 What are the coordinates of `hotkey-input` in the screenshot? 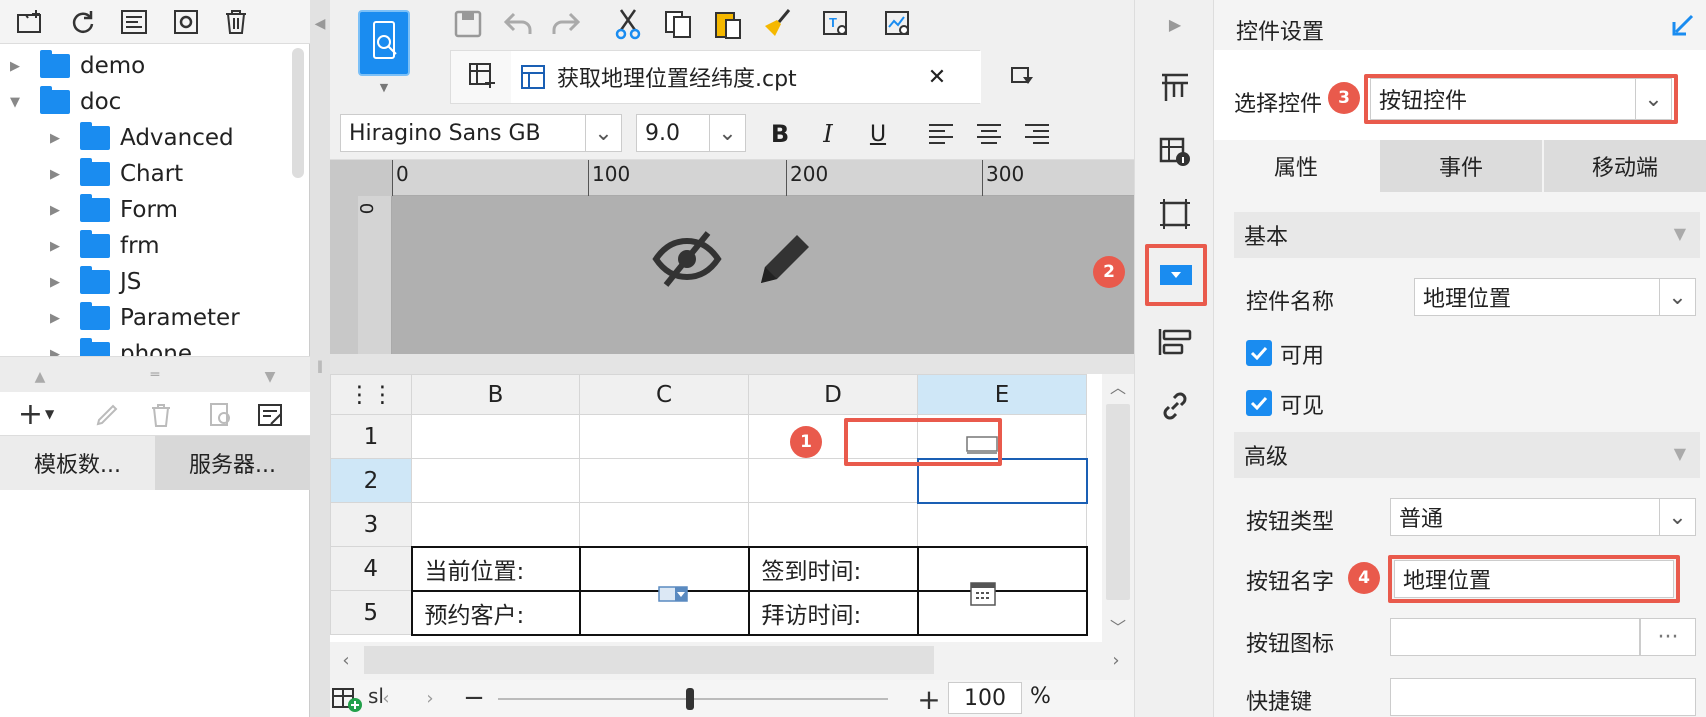 It's located at (1543, 697).